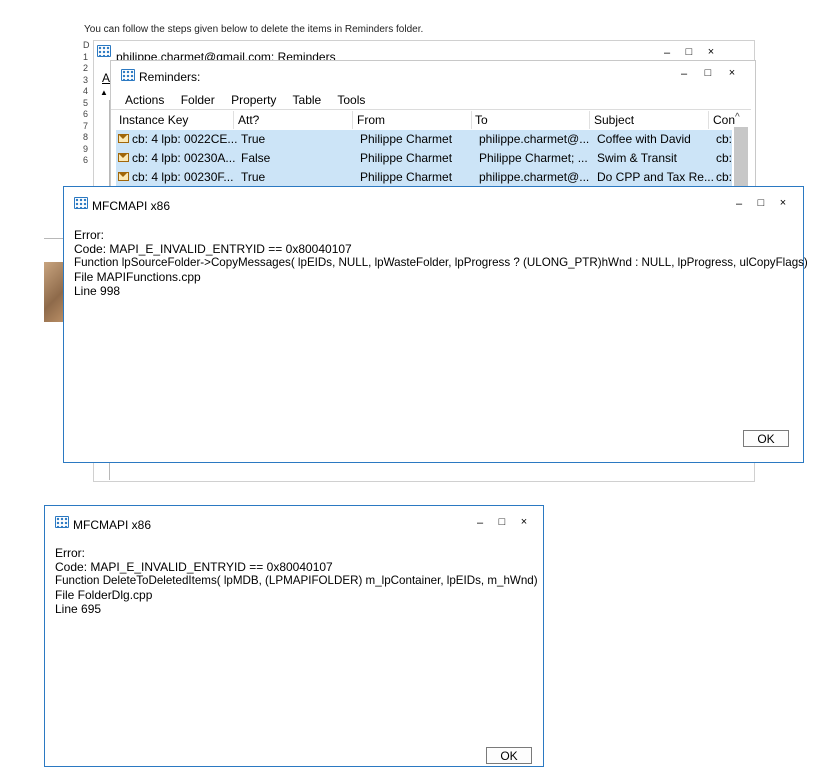 Image resolution: width=822 pixels, height=767 pixels. I want to click on gutter-number: 5, so click(86, 102).